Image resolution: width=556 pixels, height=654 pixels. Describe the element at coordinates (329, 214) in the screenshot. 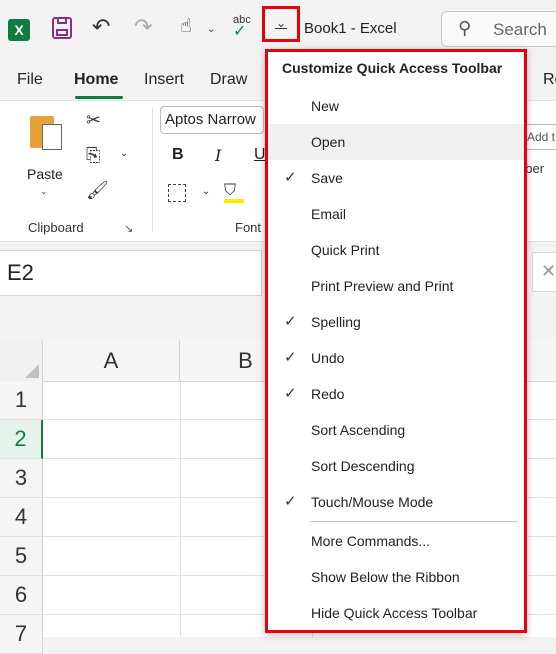

I see `menu-item-label: Email` at that location.